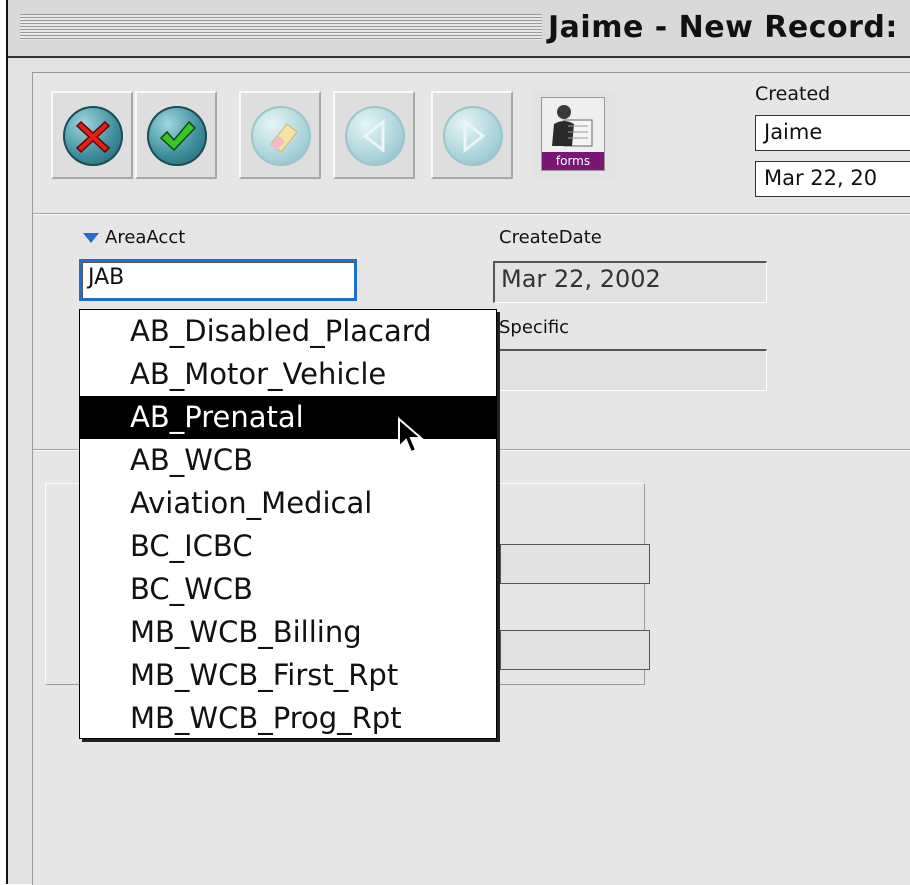 The image size is (910, 885). What do you see at coordinates (145, 237) in the screenshot?
I see `area-acct-label: AreaAcct` at bounding box center [145, 237].